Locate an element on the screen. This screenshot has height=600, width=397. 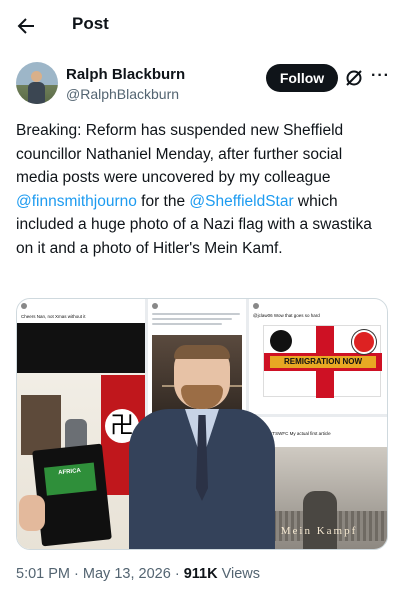
panel-caption: Cheers Nan, not Xmas without it is located at coordinates (53, 316).